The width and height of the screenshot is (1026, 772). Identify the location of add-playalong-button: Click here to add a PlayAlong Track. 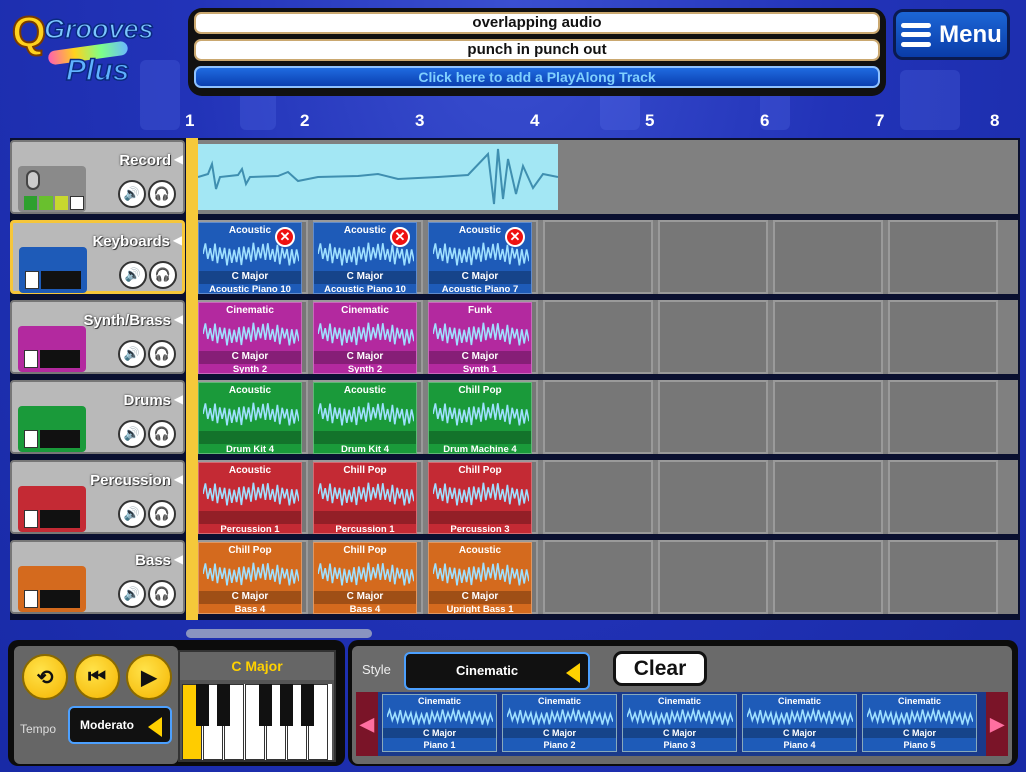
(537, 77).